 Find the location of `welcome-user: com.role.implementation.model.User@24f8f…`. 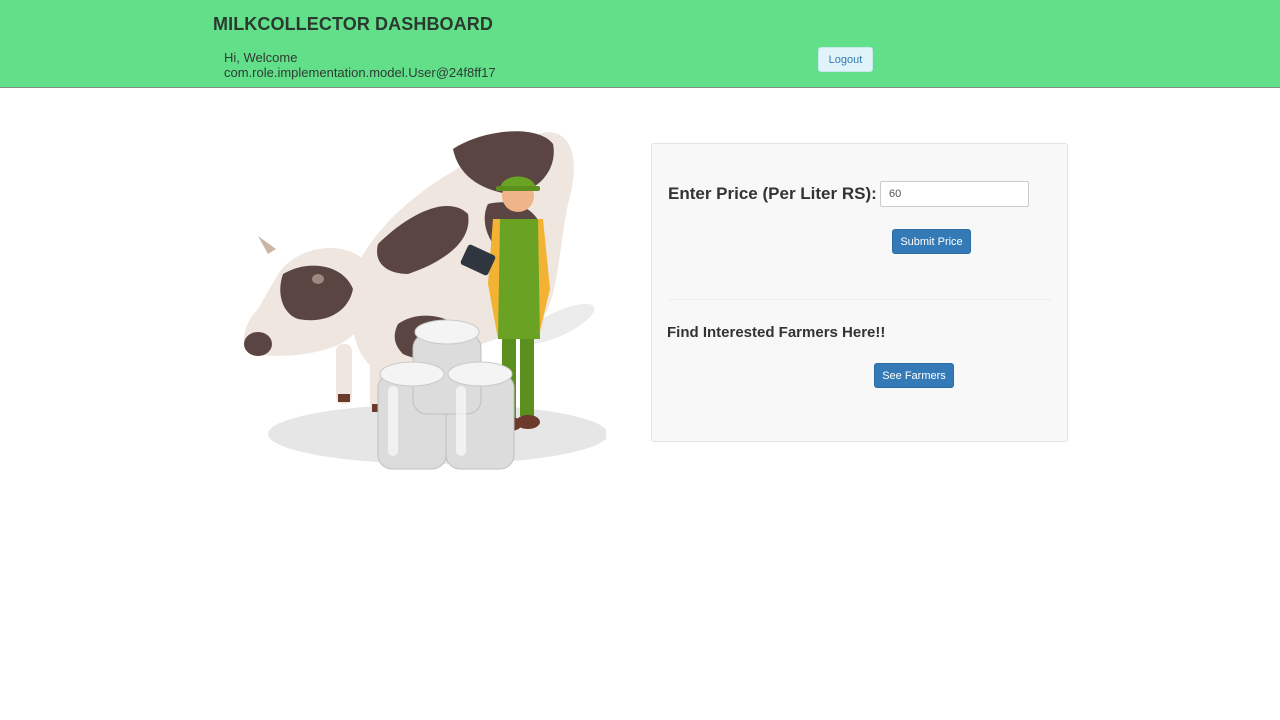

welcome-user: com.role.implementation.model.User@24f8f… is located at coordinates (360, 72).